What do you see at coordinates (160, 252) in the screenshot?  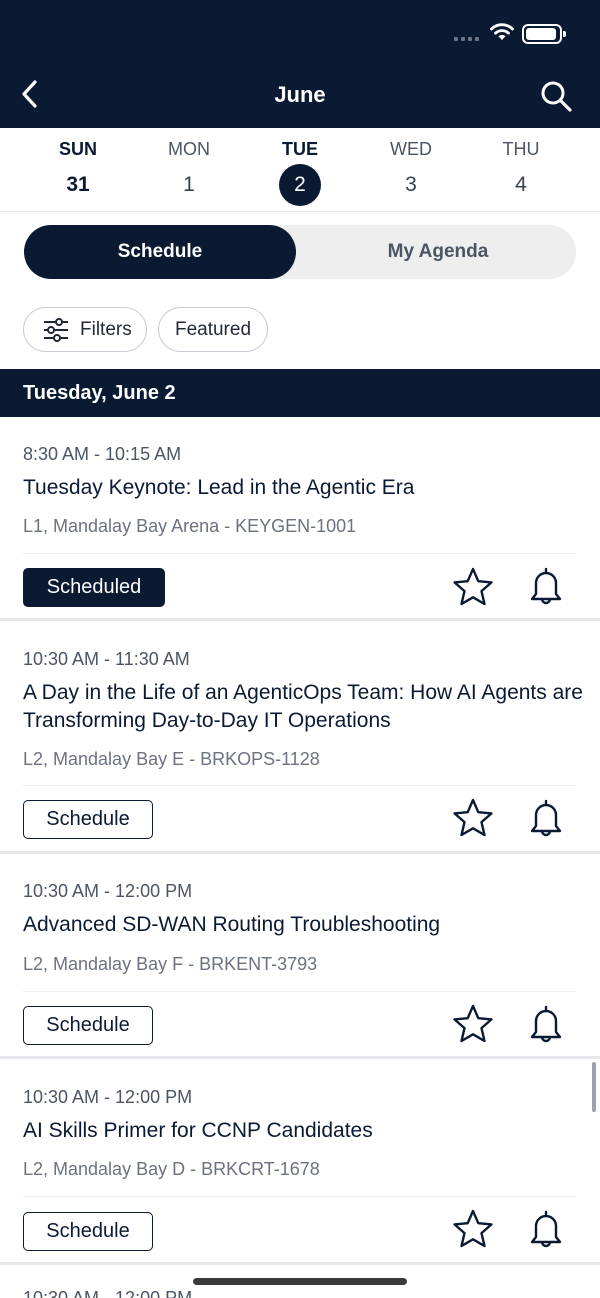 I see `tab-schedule: Schedule` at bounding box center [160, 252].